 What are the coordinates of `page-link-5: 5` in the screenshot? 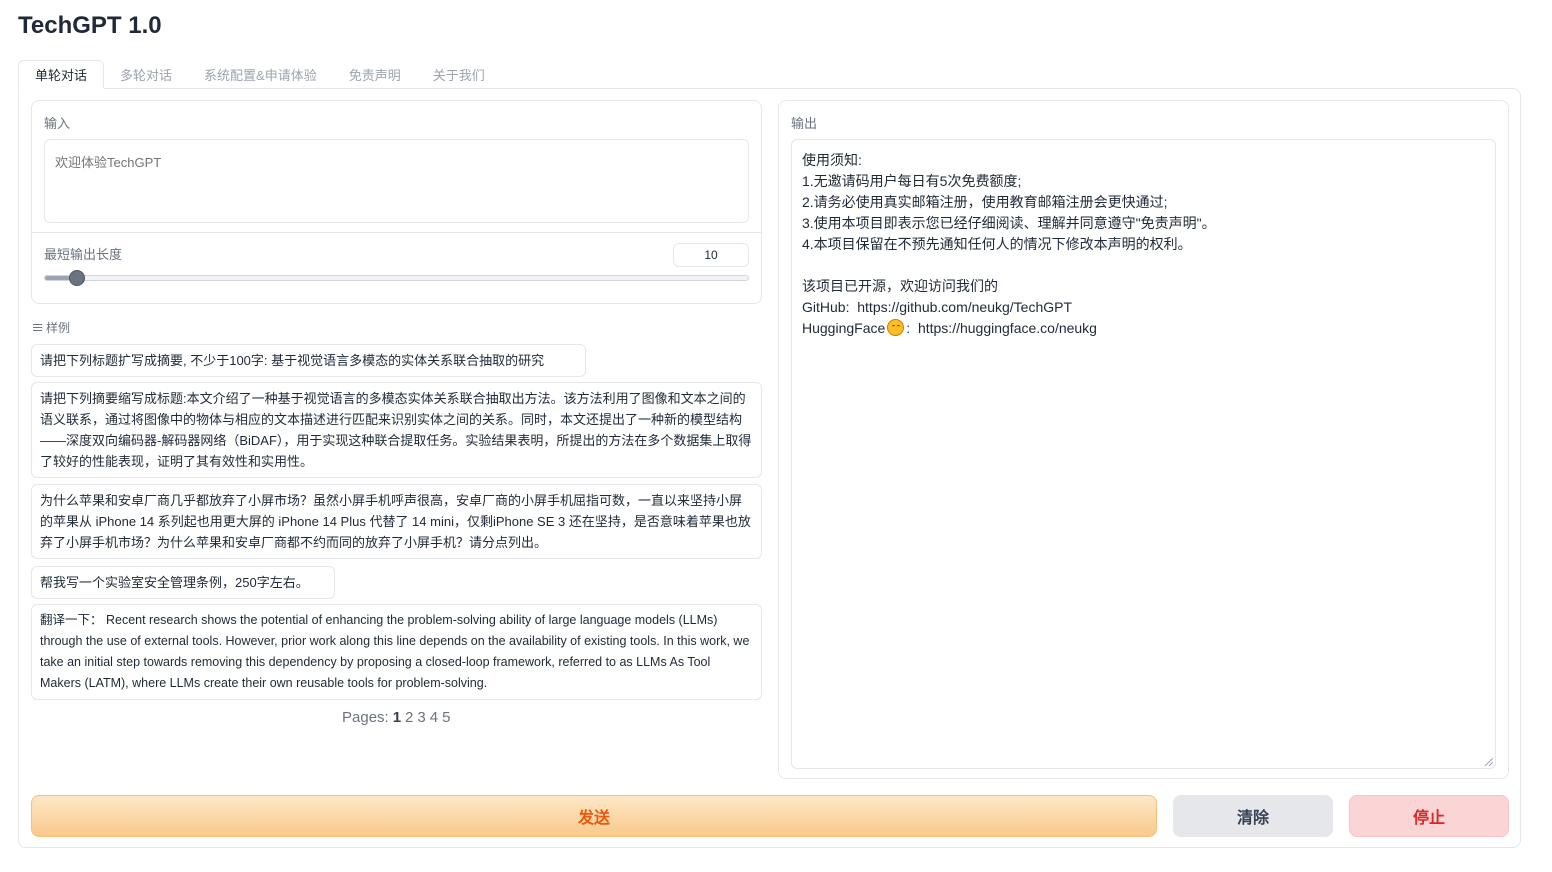 It's located at (446, 717).